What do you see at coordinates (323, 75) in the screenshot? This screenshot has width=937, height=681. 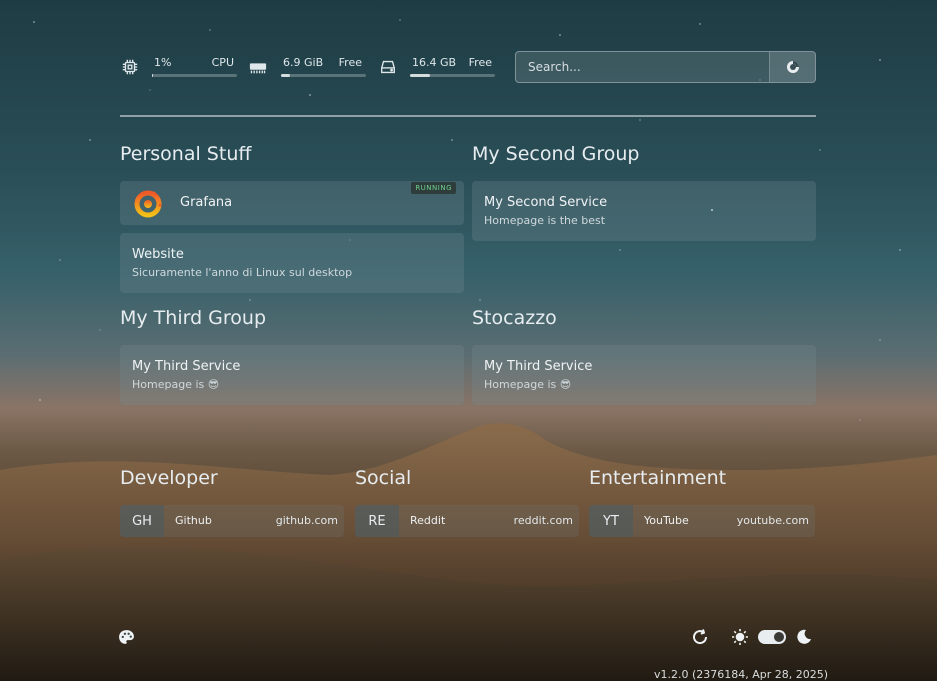 I see `memory-usage-bar` at bounding box center [323, 75].